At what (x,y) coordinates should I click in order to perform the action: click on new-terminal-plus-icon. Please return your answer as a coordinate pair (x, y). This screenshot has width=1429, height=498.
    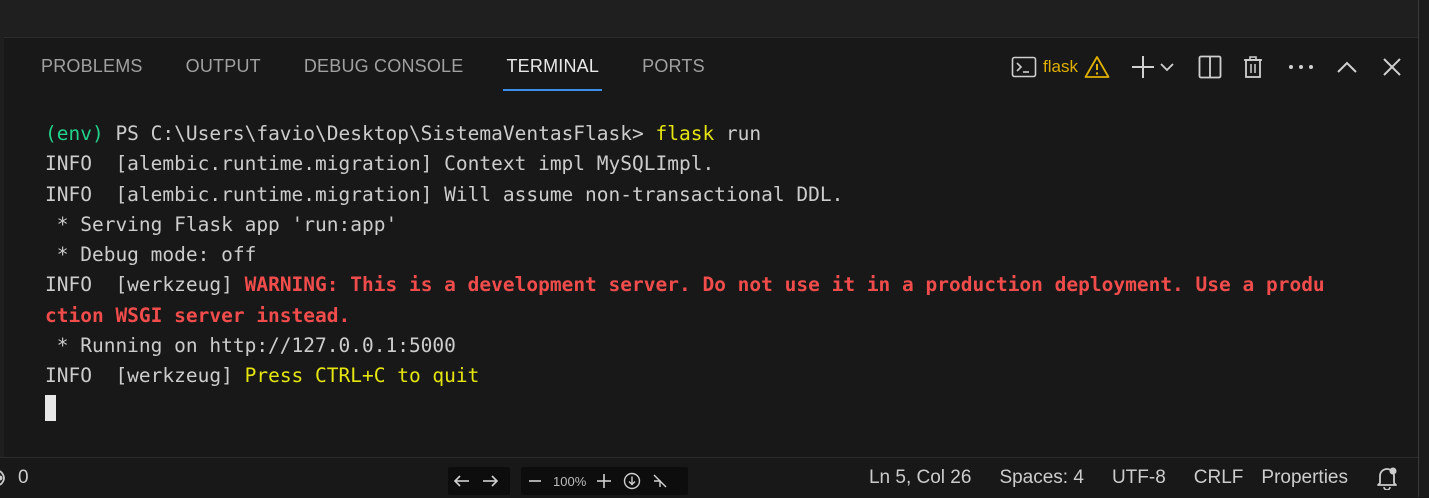
    Looking at the image, I should click on (1143, 67).